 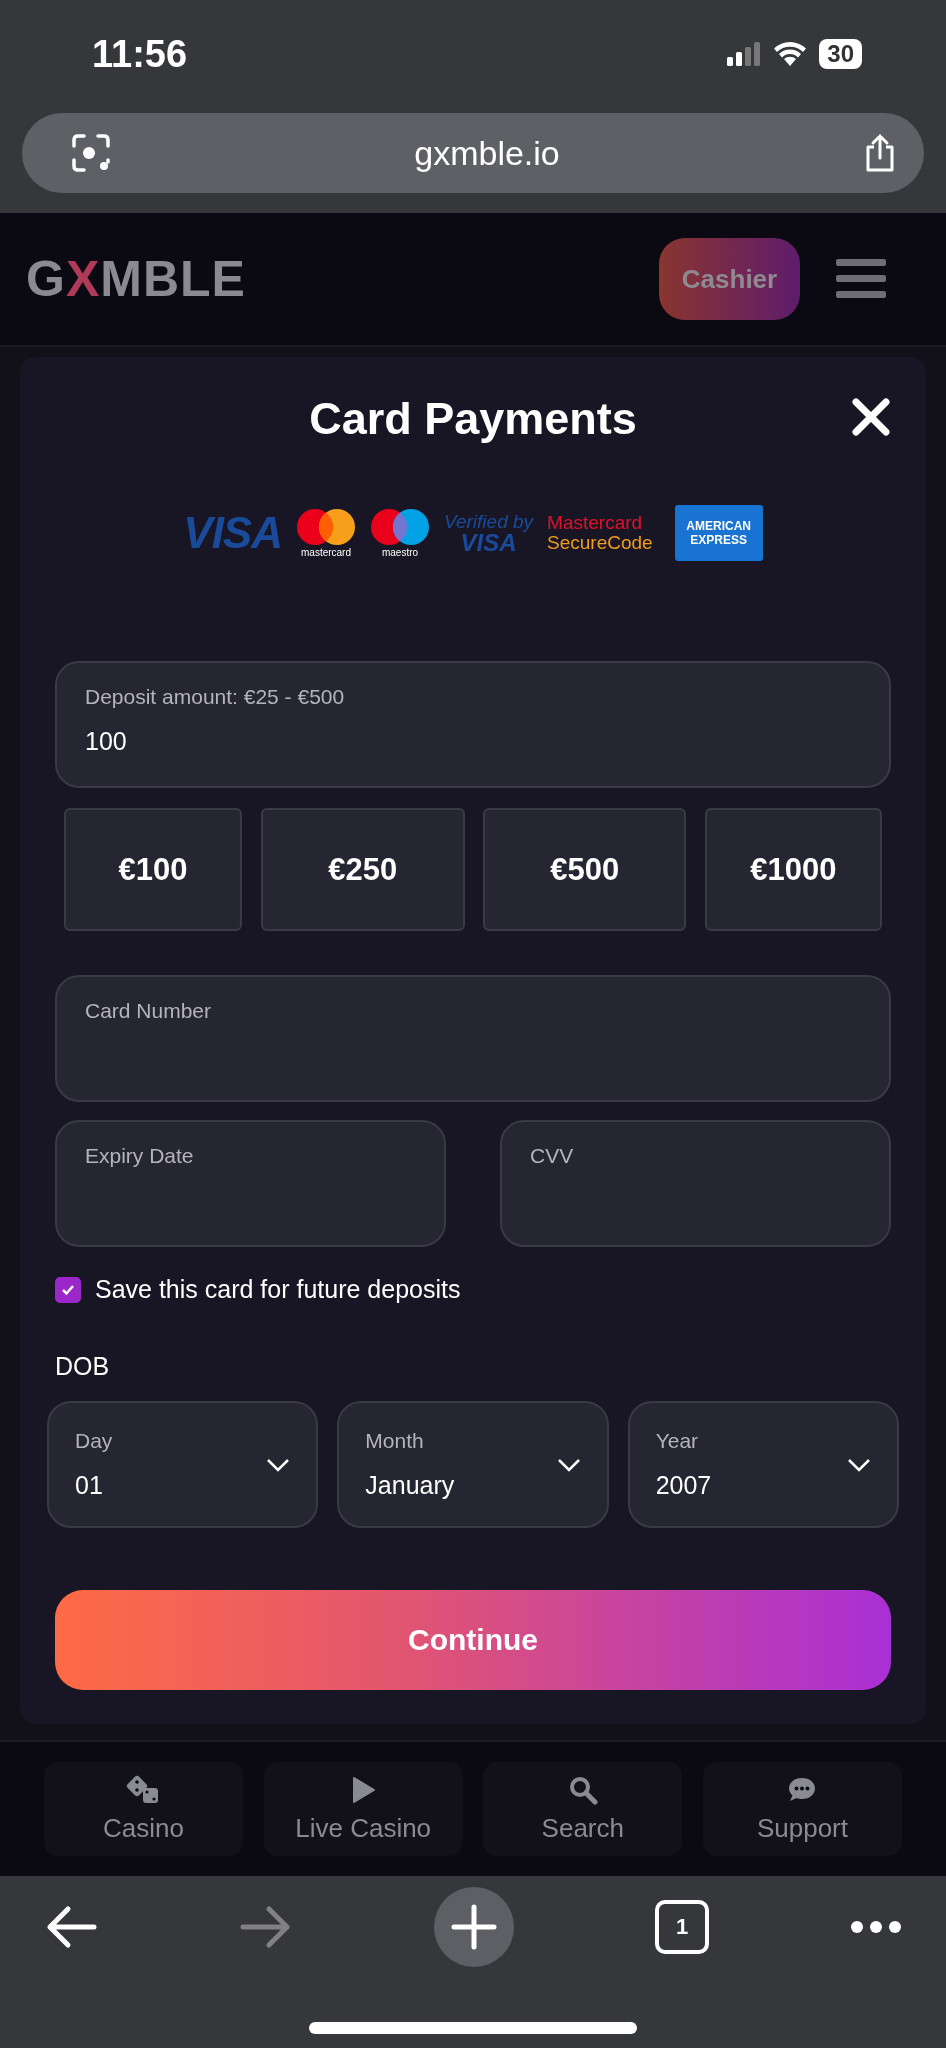 I want to click on signal-icon, so click(x=744, y=54).